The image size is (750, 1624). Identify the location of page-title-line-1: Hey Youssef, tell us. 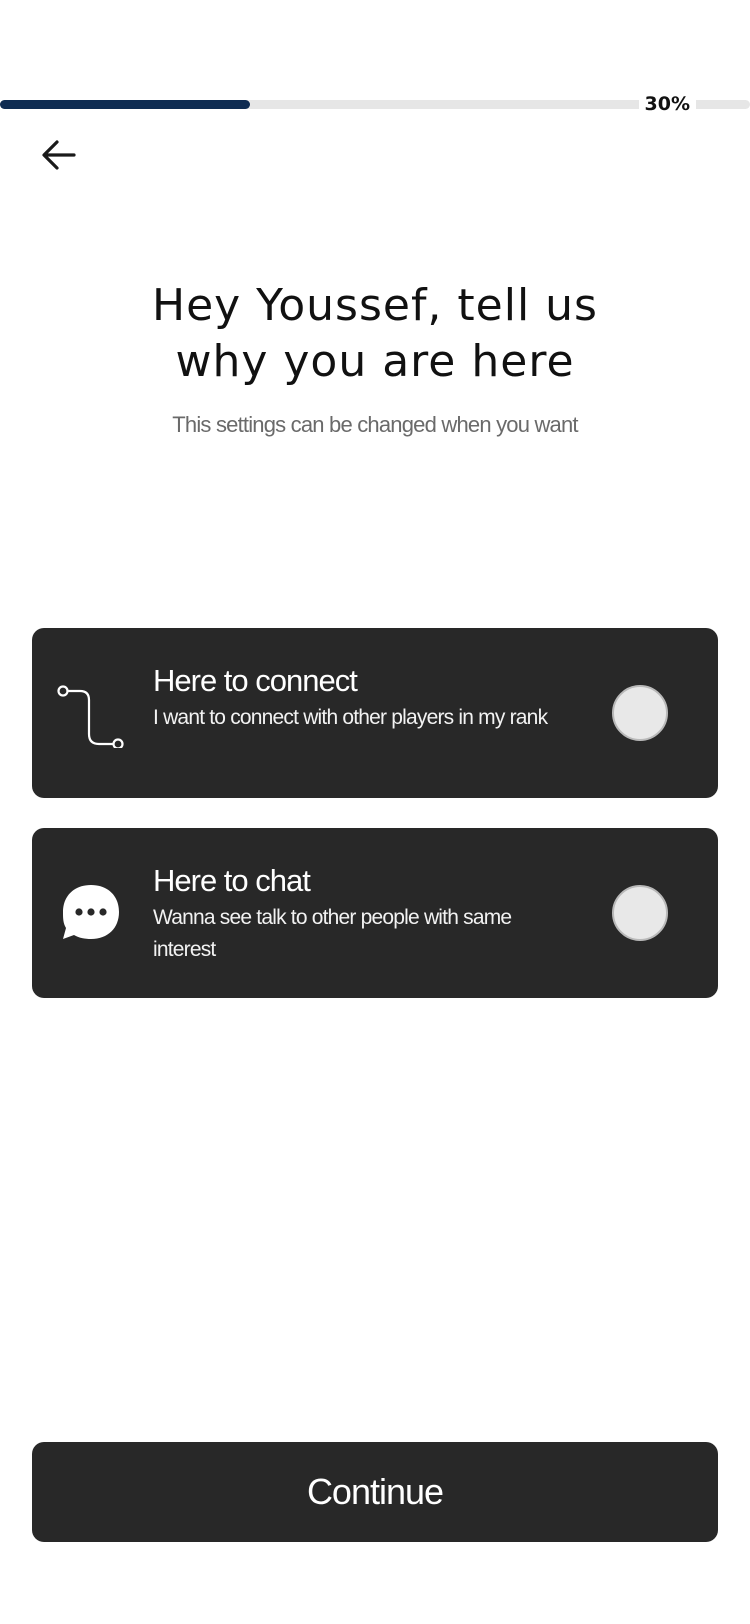
(375, 305).